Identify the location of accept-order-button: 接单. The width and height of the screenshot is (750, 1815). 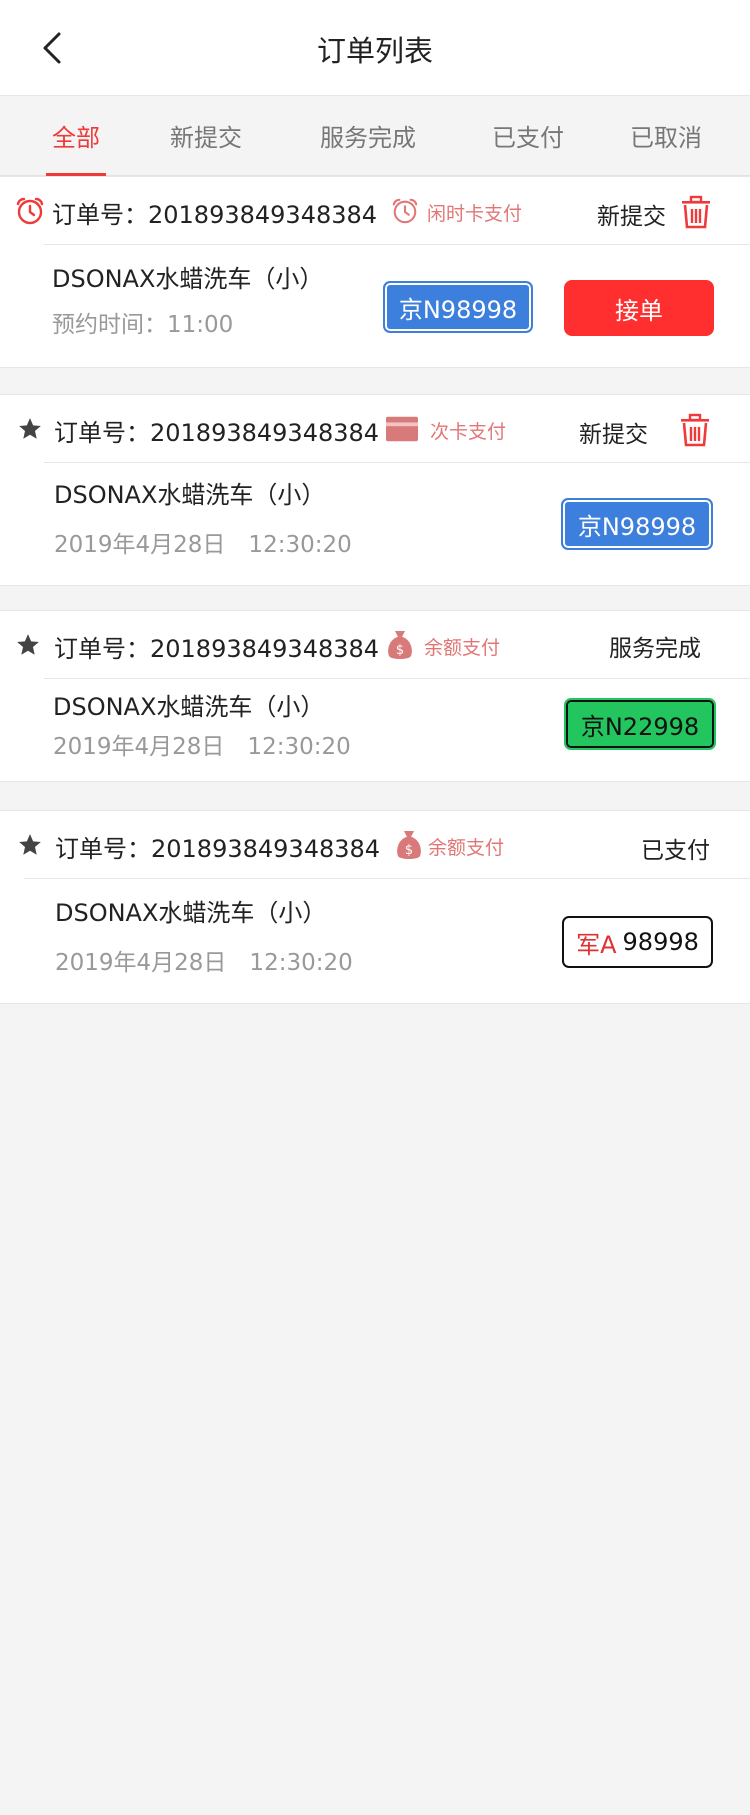
(639, 308).